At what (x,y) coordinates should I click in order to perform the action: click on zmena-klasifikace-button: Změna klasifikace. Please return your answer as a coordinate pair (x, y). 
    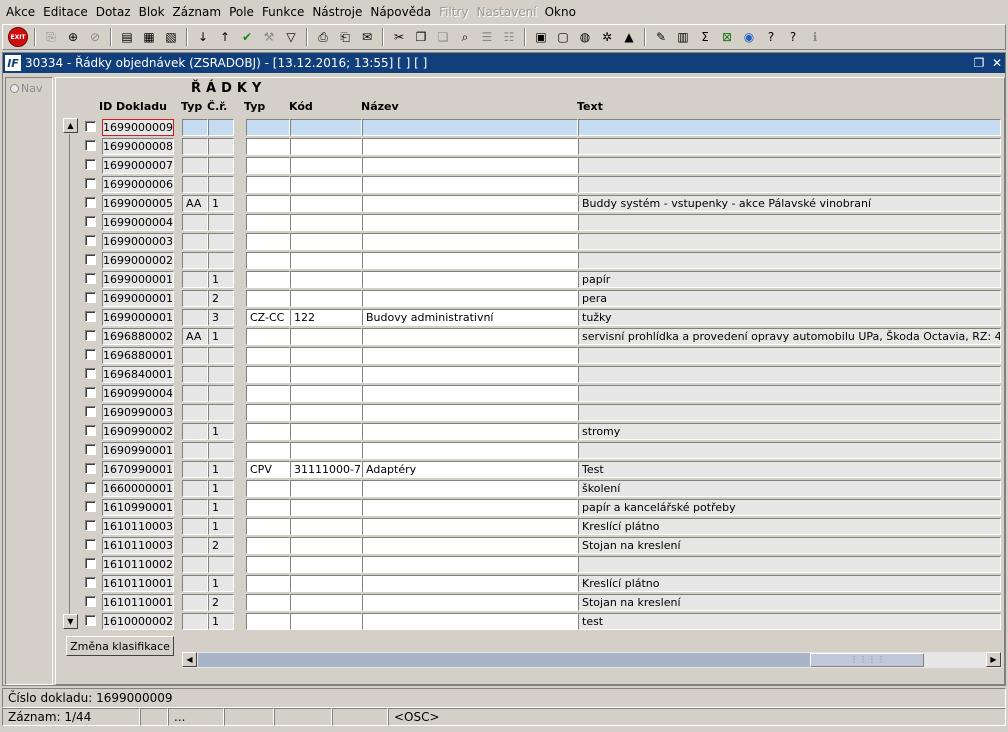
    Looking at the image, I should click on (120, 646).